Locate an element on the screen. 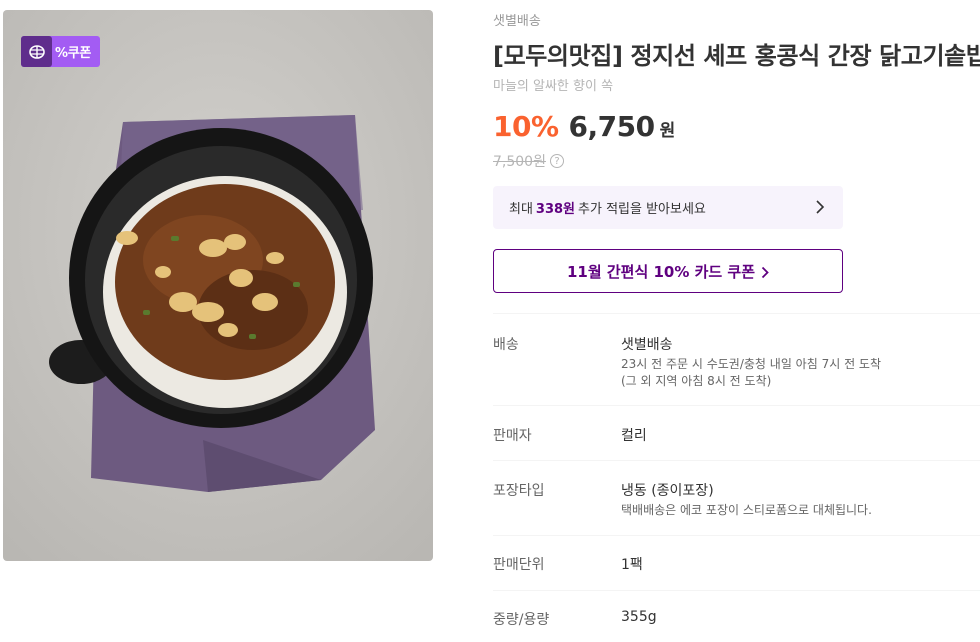 The image size is (980, 642). spec-row-unit: 판매단위 1팩 is located at coordinates (736, 562).